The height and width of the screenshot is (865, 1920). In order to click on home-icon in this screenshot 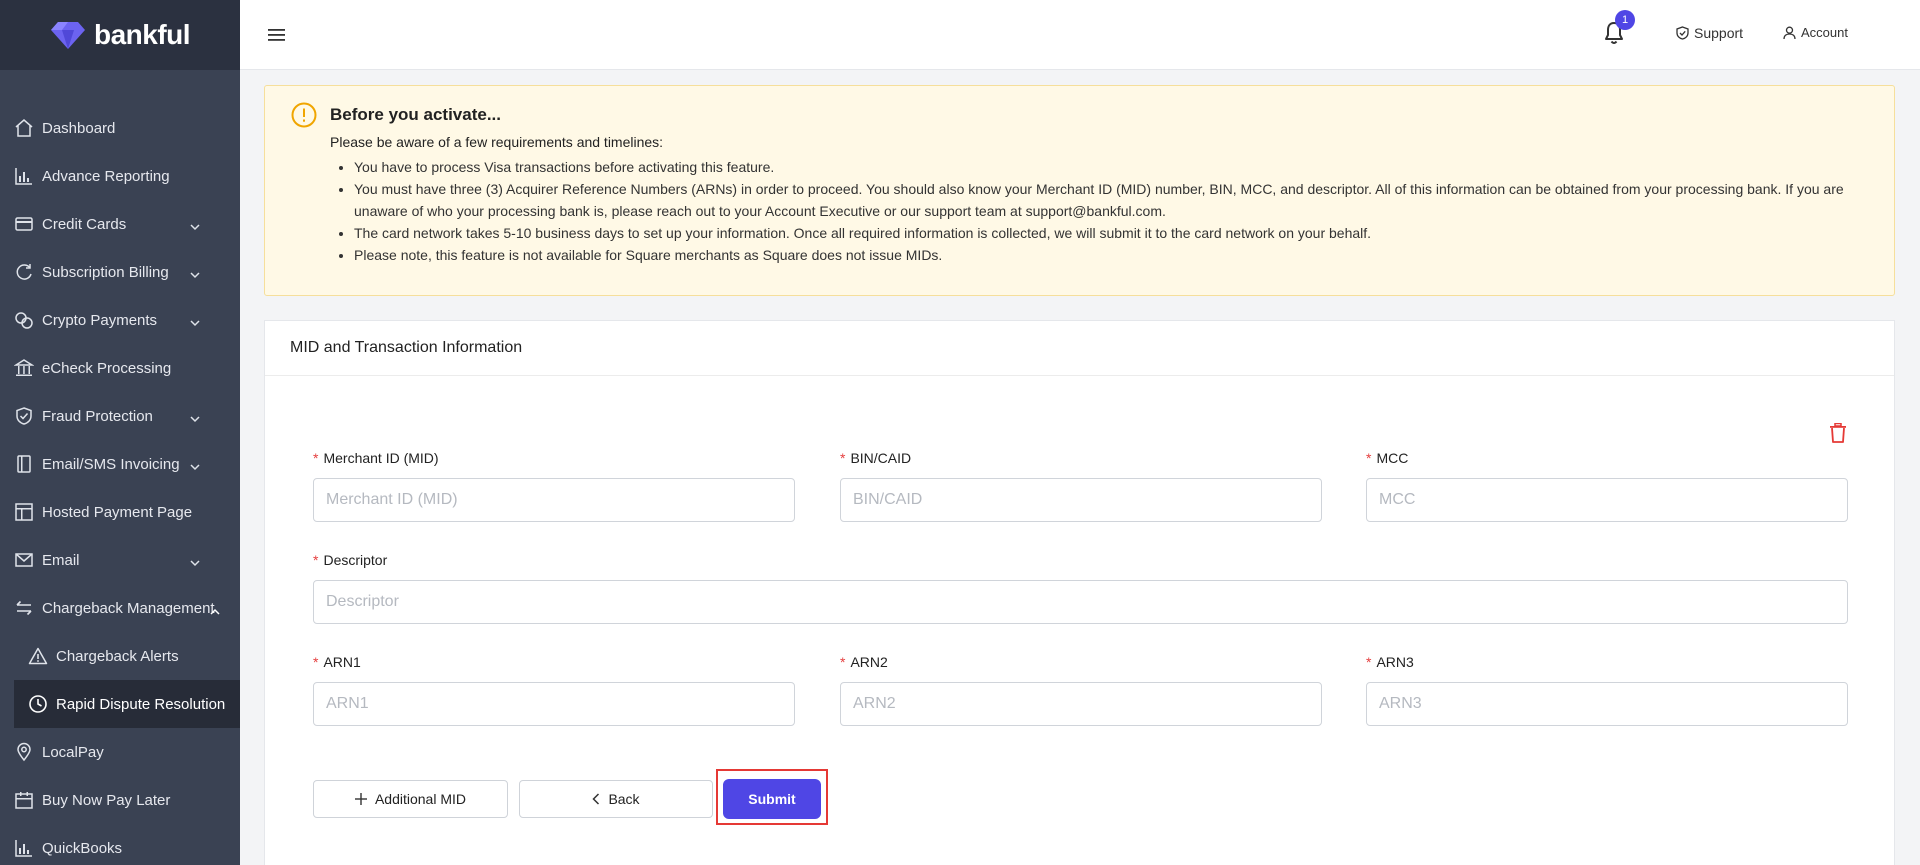, I will do `click(24, 128)`.